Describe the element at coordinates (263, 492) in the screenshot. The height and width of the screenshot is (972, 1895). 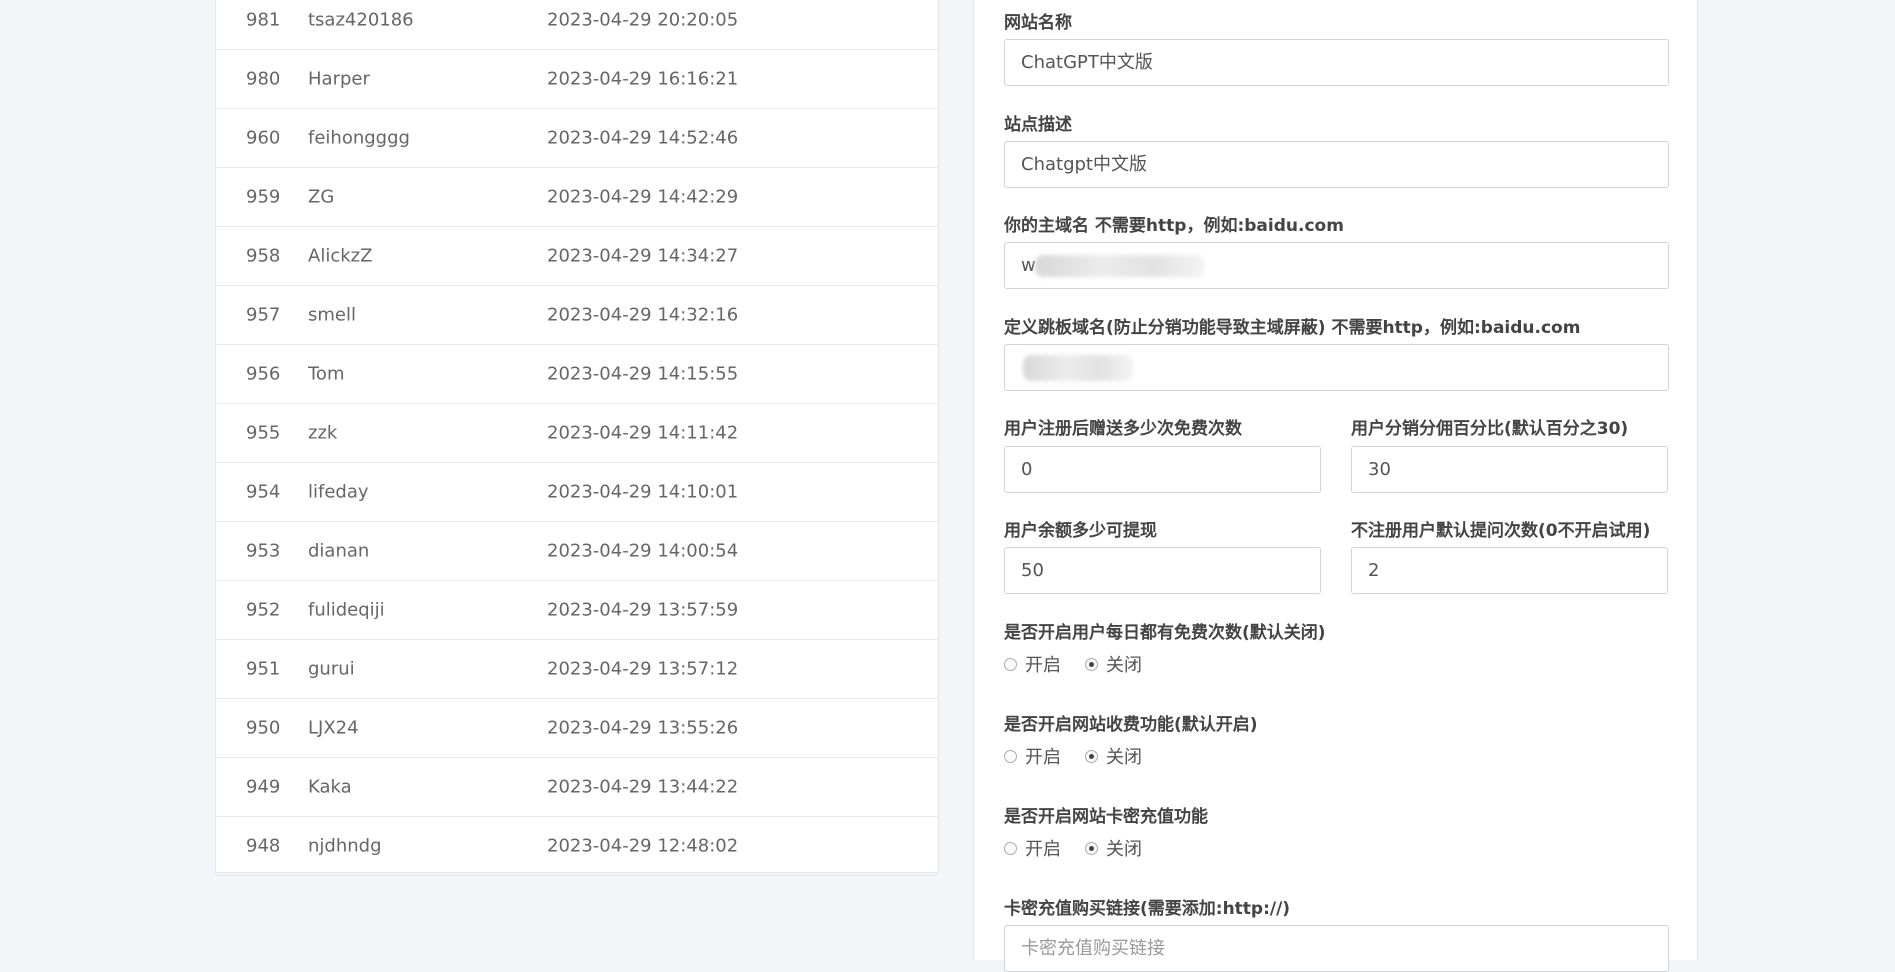
I see `user-id-cell: 954` at that location.